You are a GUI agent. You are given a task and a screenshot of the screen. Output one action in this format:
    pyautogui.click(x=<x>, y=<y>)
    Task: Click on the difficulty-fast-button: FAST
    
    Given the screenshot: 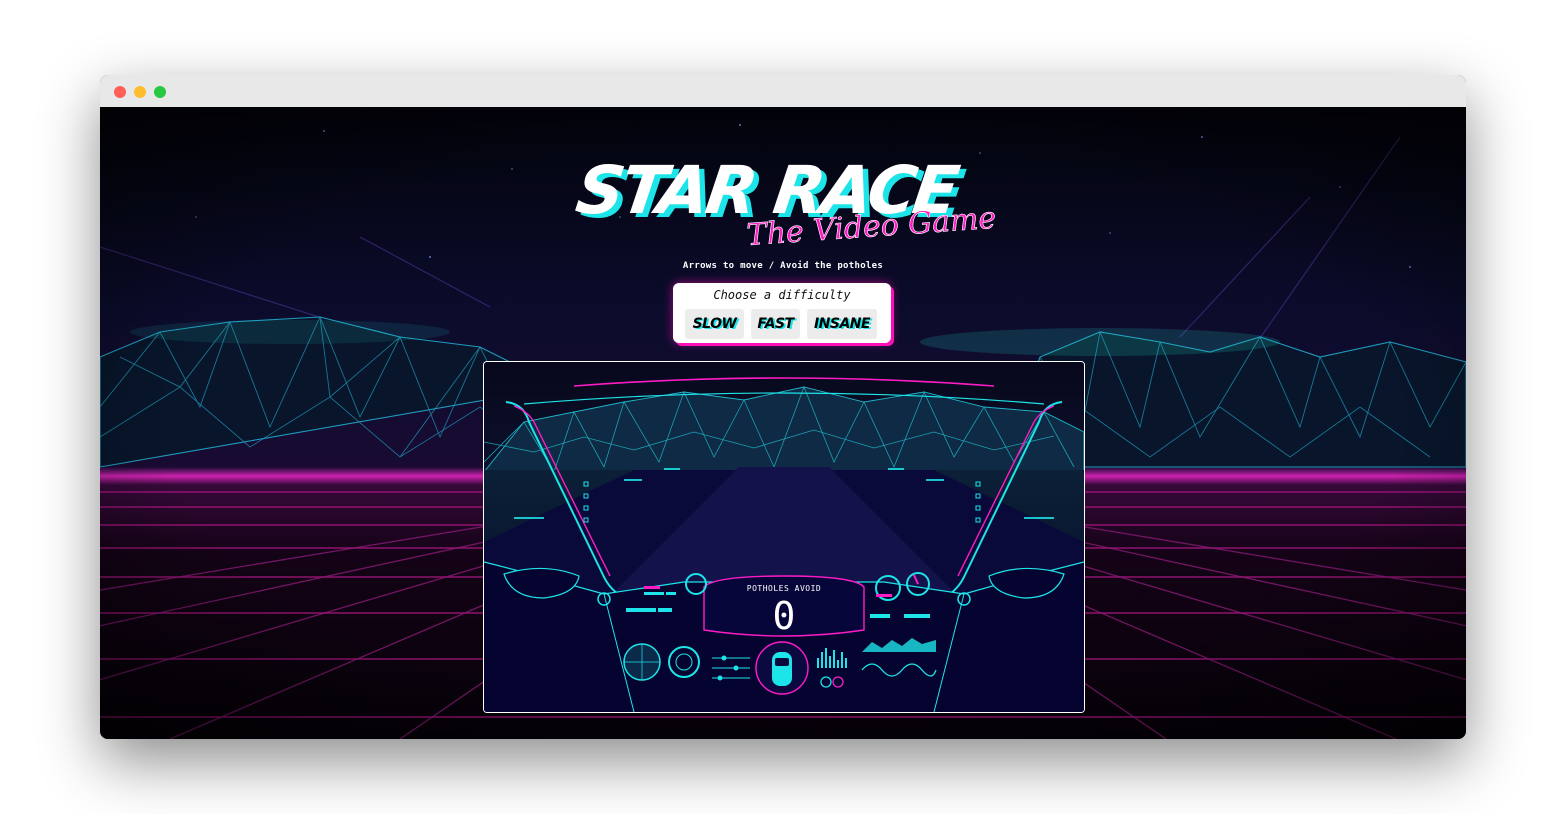 What is the action you would take?
    pyautogui.click(x=775, y=324)
    